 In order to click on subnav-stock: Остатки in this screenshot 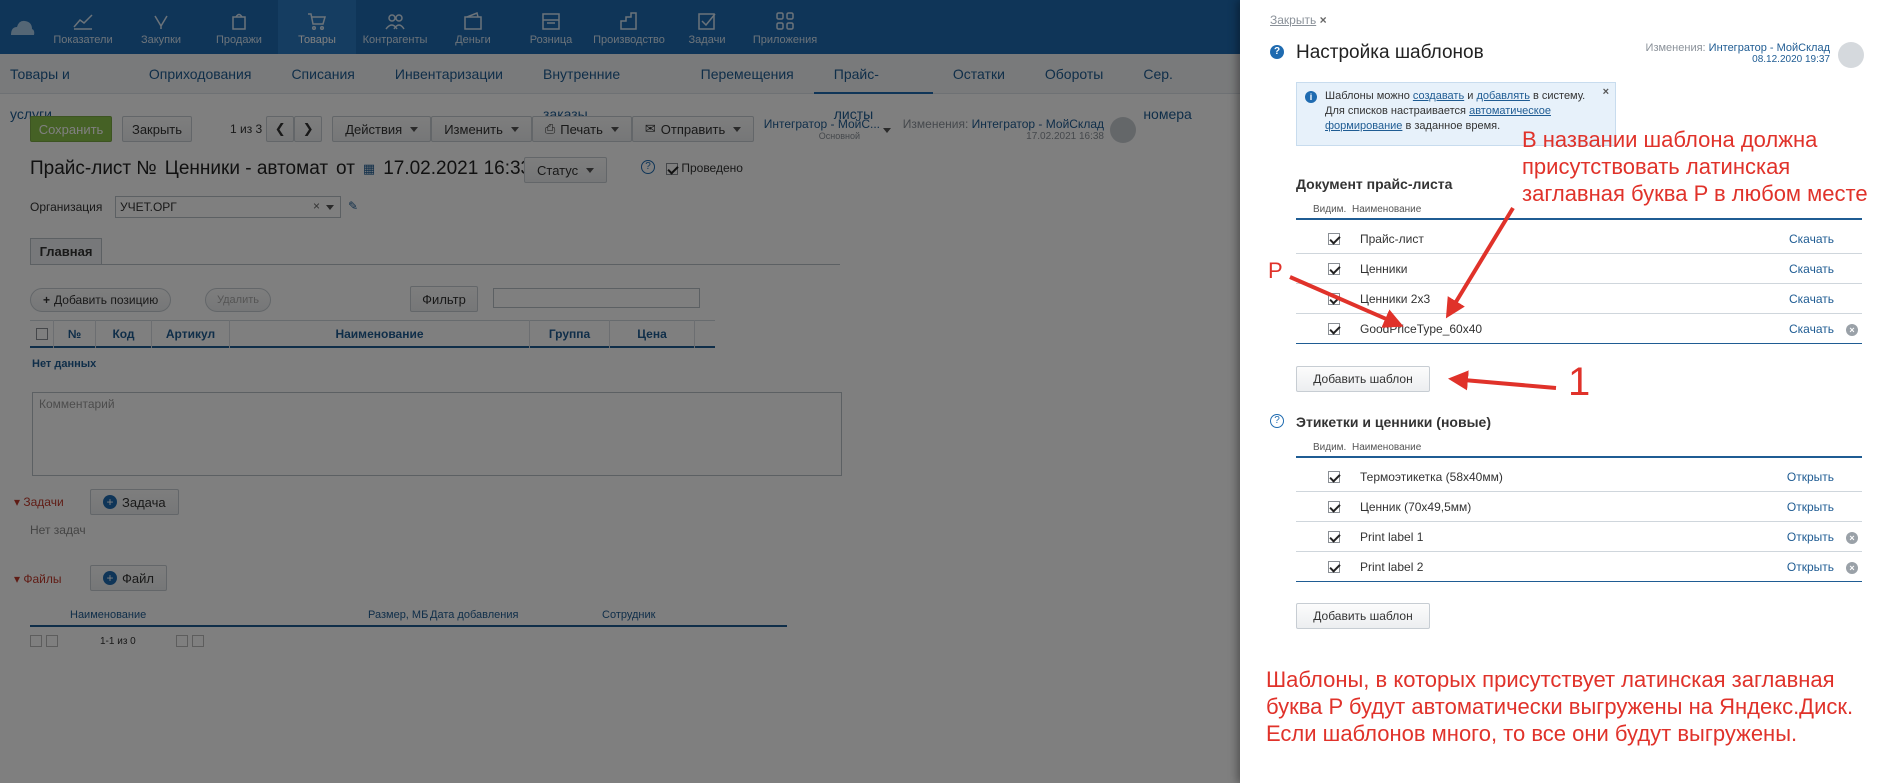, I will do `click(979, 74)`.